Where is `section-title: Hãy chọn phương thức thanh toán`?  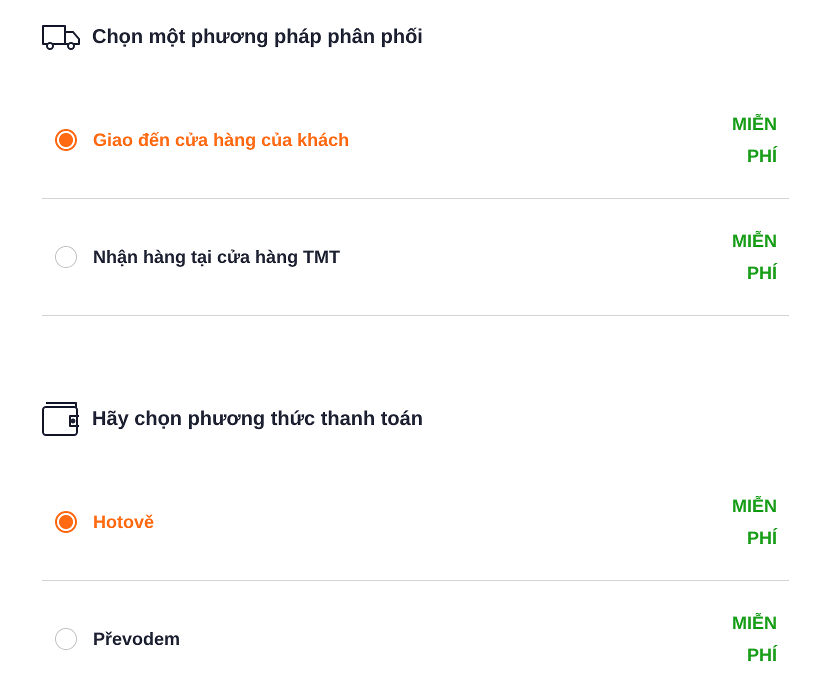 section-title: Hãy chọn phương thức thanh toán is located at coordinates (257, 419).